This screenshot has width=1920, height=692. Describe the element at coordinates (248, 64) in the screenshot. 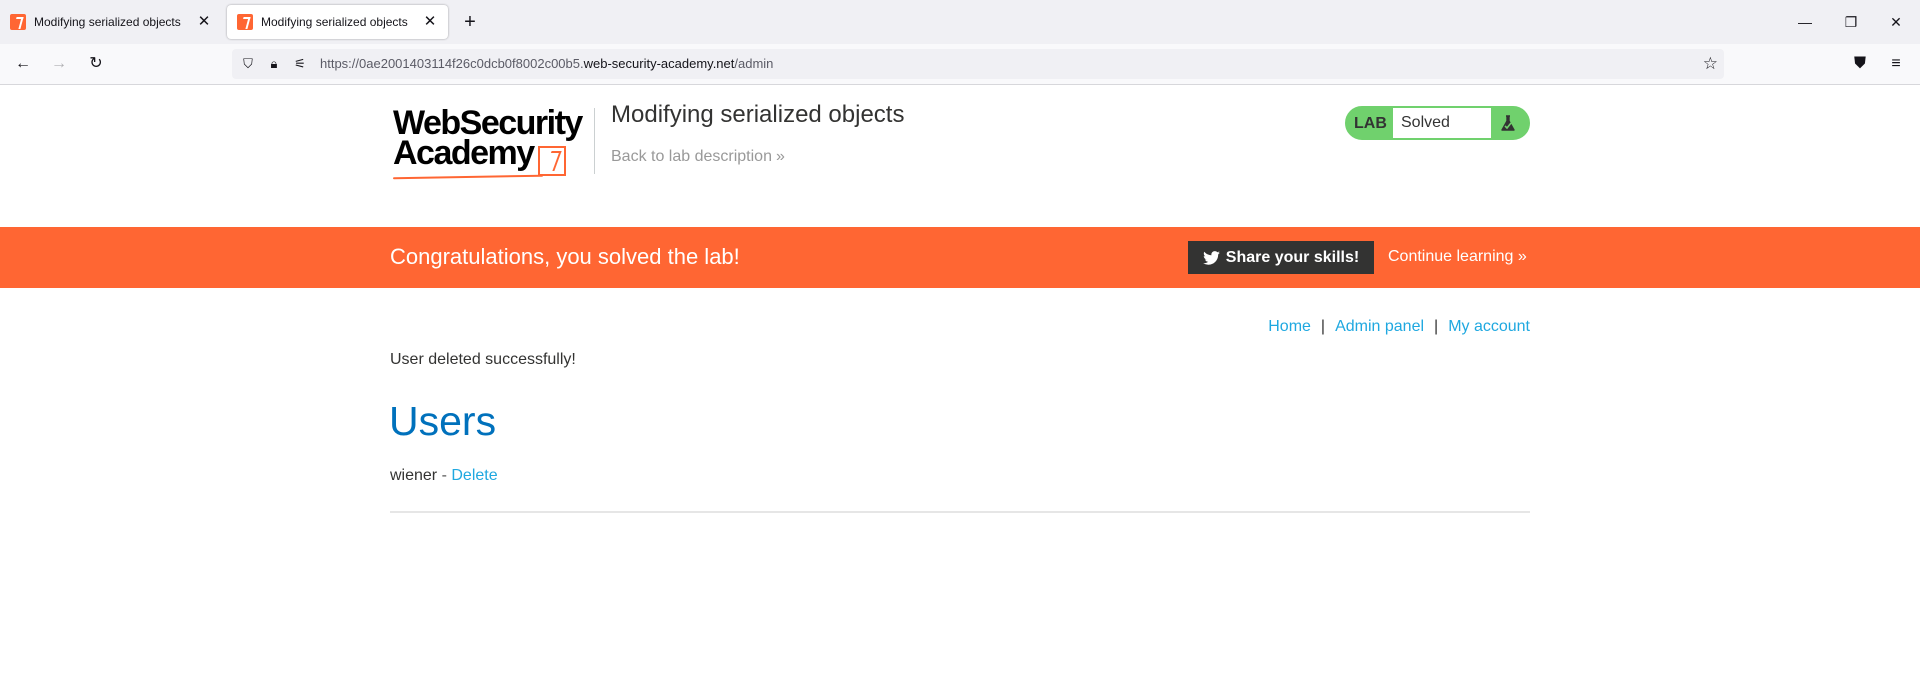

I see `shield-icon: ⛉` at that location.